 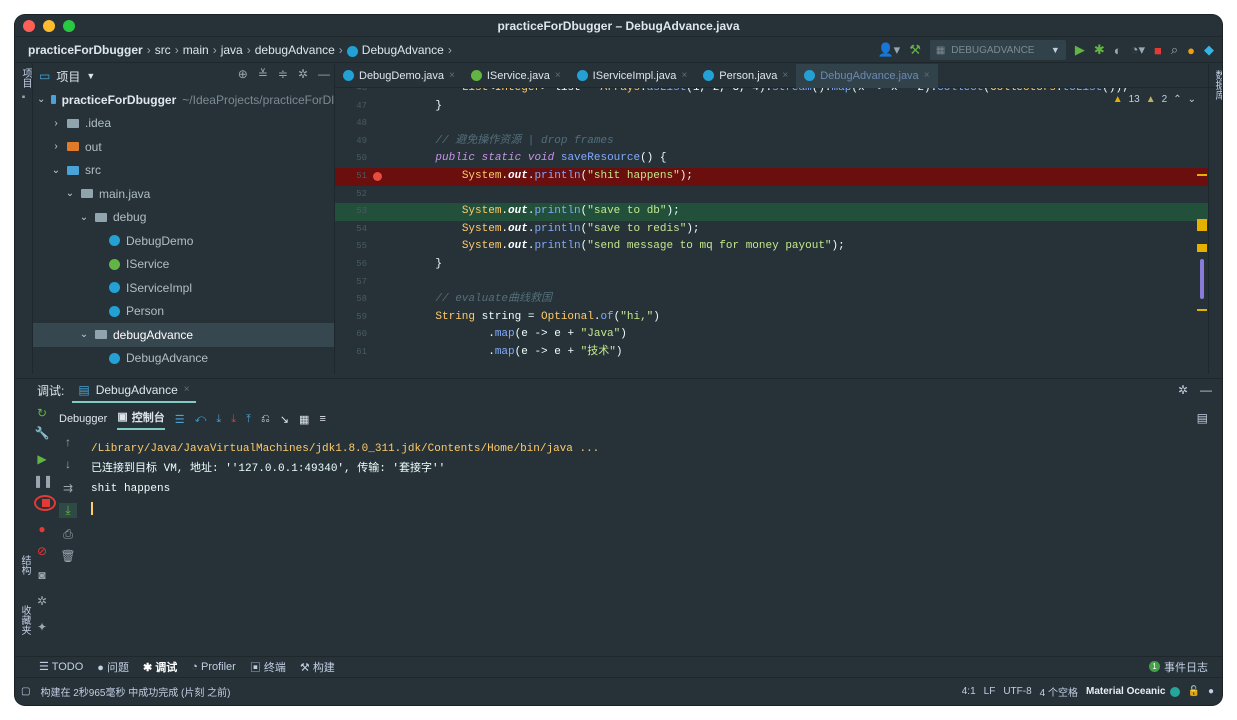 I want to click on breadcrumb-item: main, so click(x=196, y=50).